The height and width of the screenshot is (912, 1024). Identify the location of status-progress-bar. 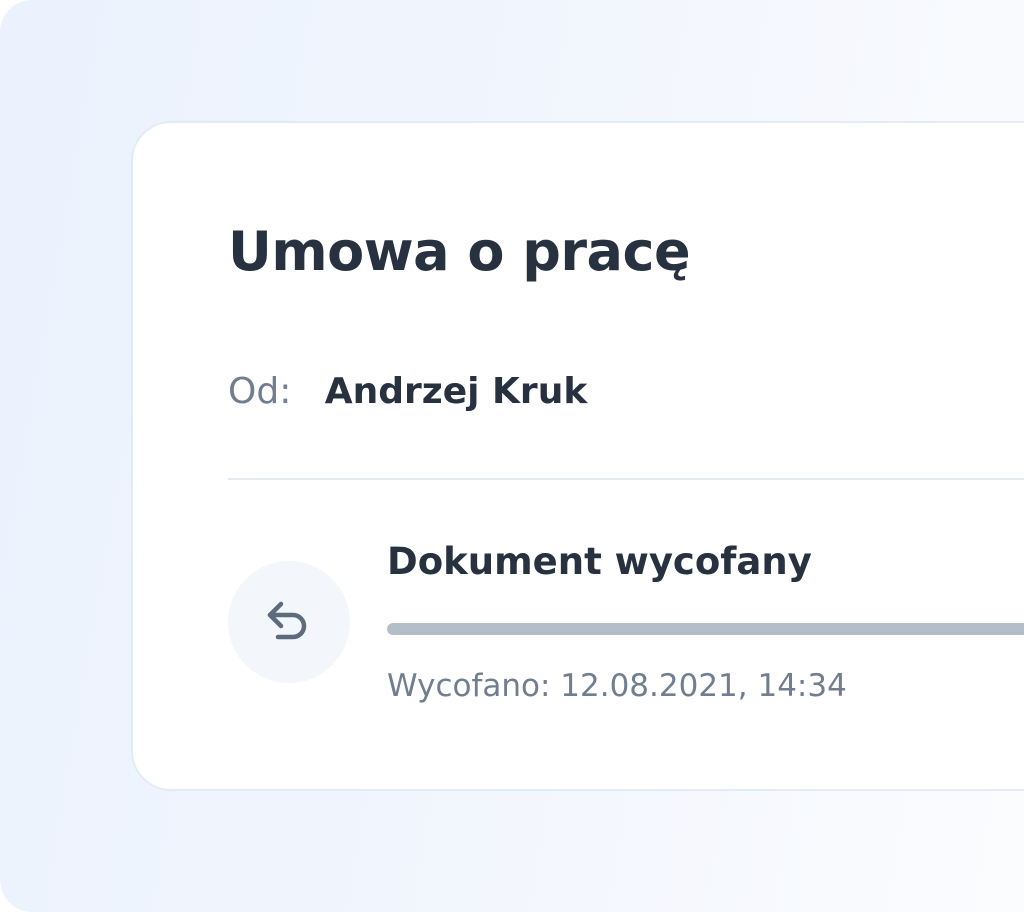
(705, 629).